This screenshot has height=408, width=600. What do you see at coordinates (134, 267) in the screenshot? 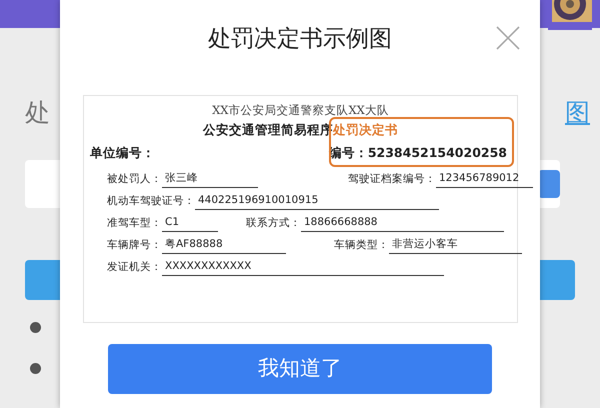
I see `field-label: 发证机关：` at bounding box center [134, 267].